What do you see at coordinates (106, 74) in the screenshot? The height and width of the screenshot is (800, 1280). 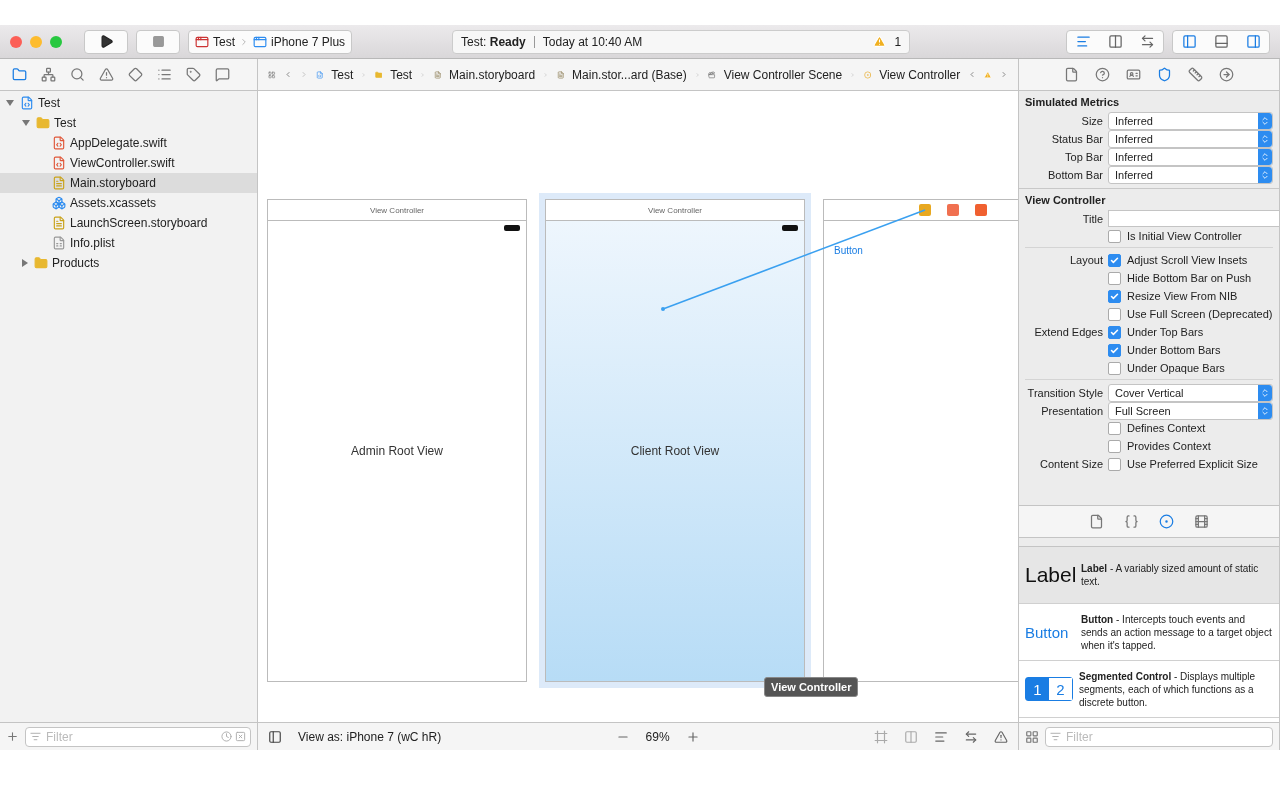 I see `warning-tab` at bounding box center [106, 74].